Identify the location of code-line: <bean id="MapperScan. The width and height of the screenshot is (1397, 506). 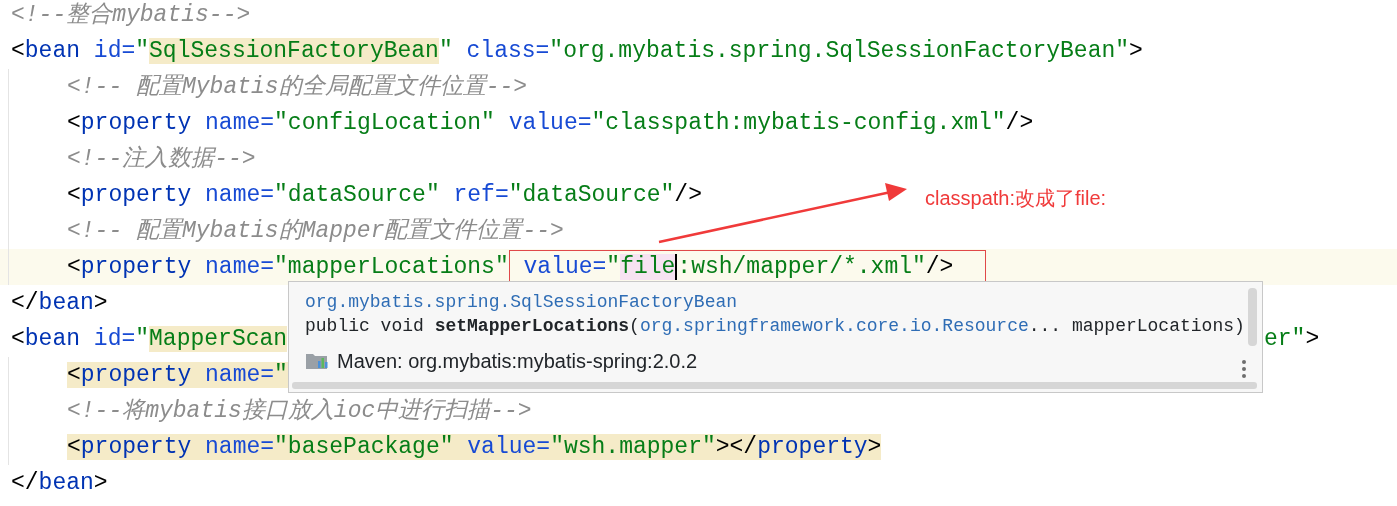
(149, 339).